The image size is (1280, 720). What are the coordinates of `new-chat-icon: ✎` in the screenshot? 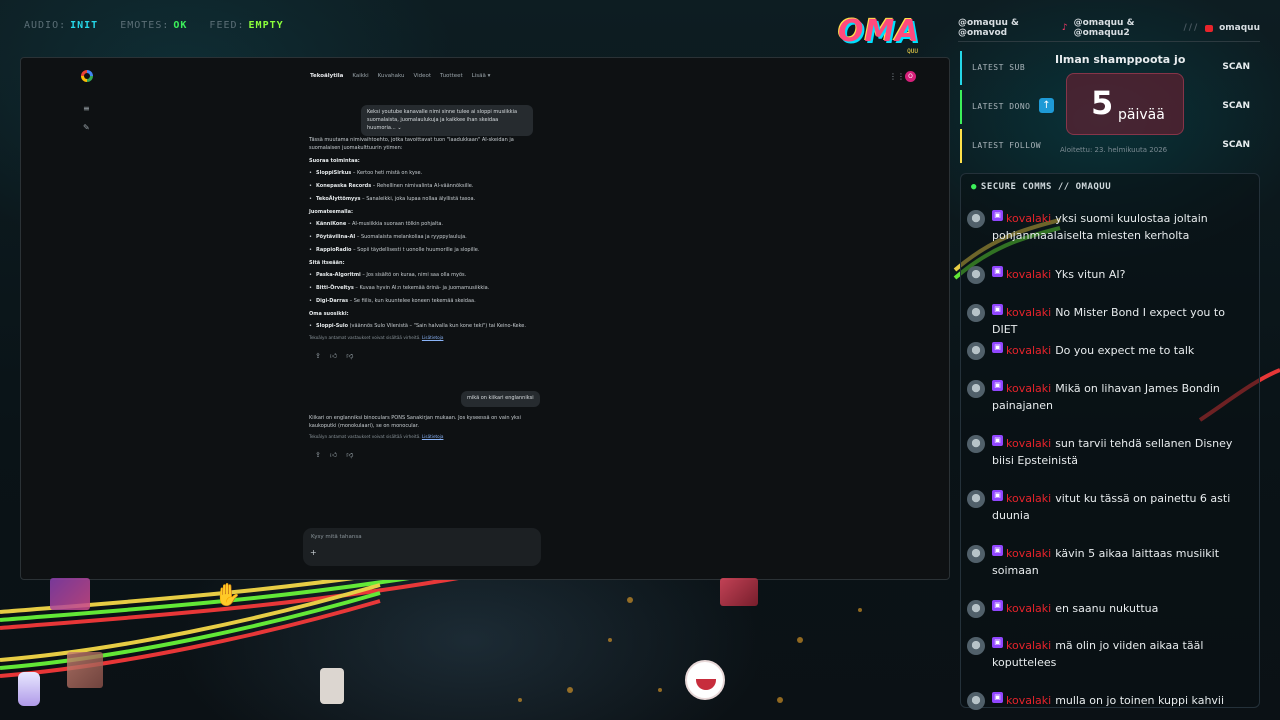 It's located at (86, 127).